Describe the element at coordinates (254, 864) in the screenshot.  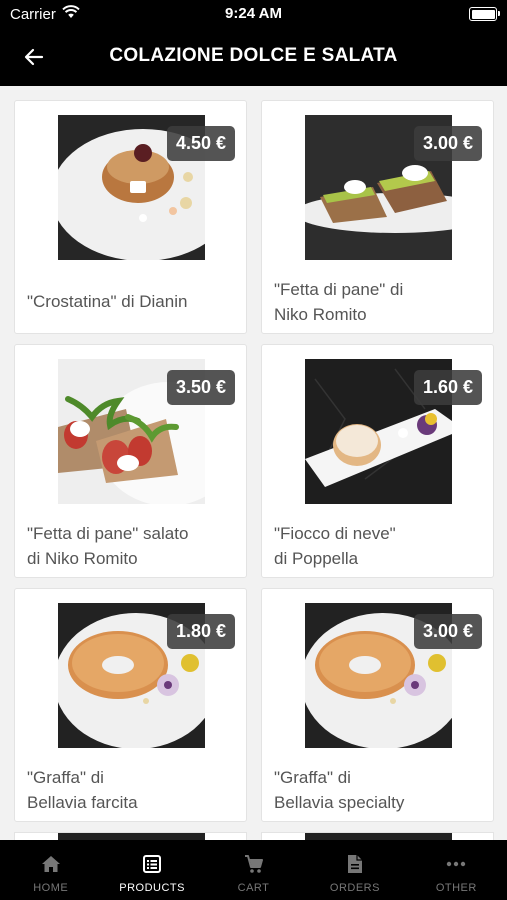
I see `cart-icon` at that location.